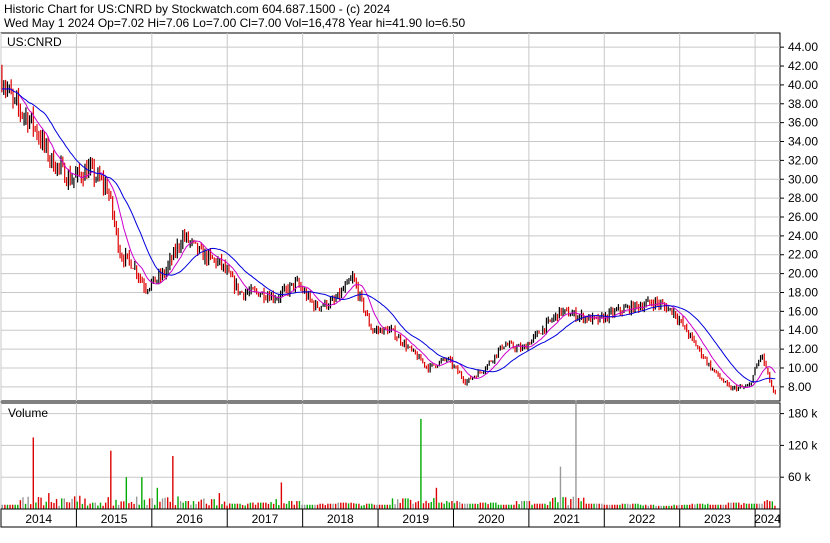  Describe the element at coordinates (803, 142) in the screenshot. I see `price-tick-label: 34.00` at that location.